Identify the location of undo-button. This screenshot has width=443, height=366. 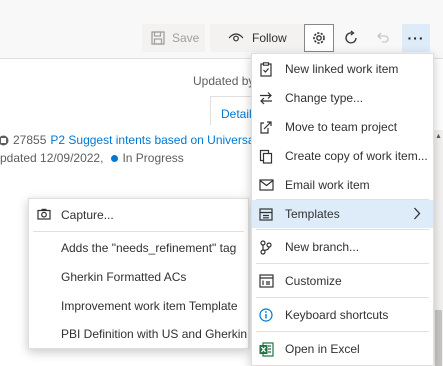
(383, 38).